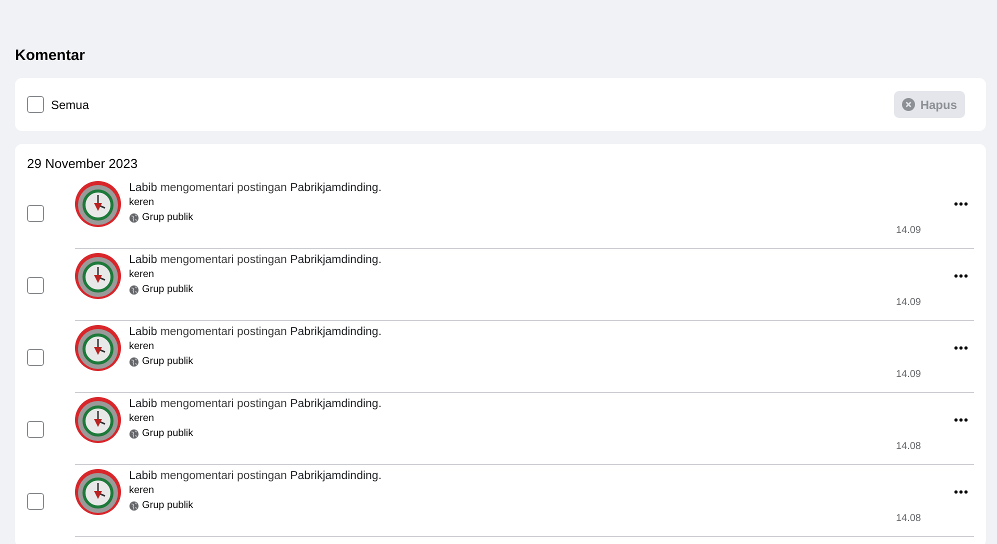  I want to click on select-all-label: Semua, so click(70, 105).